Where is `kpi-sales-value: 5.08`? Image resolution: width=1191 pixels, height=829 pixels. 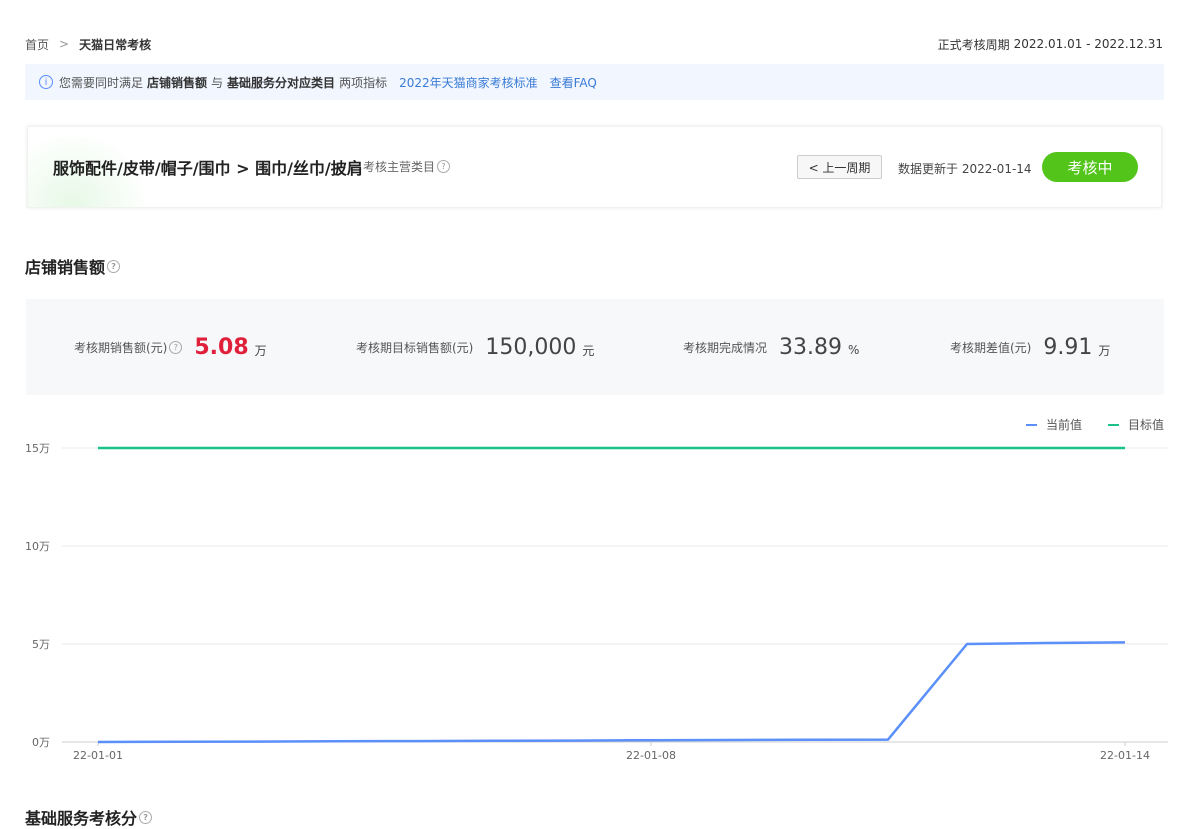 kpi-sales-value: 5.08 is located at coordinates (221, 347).